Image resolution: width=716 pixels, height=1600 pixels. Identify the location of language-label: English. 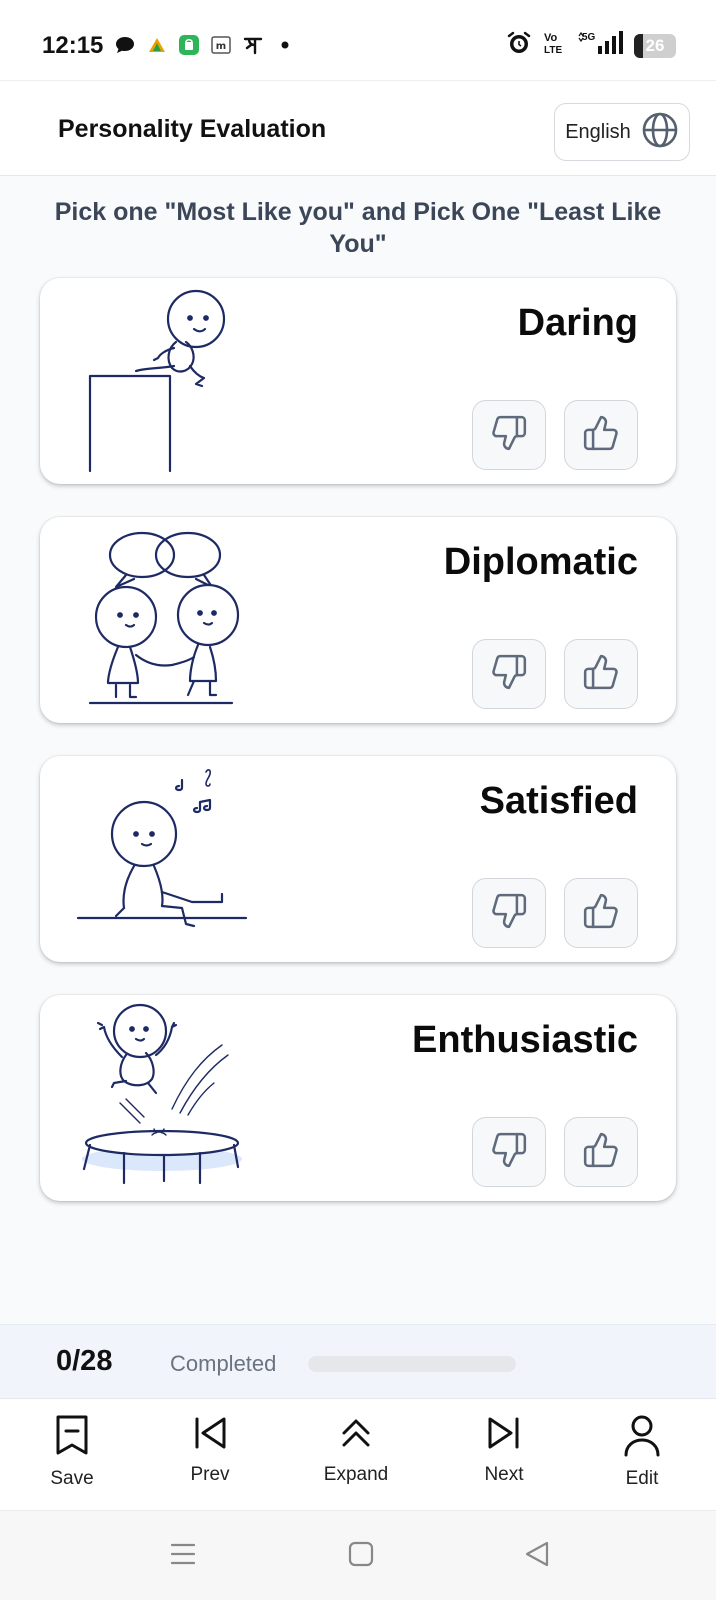
(598, 131).